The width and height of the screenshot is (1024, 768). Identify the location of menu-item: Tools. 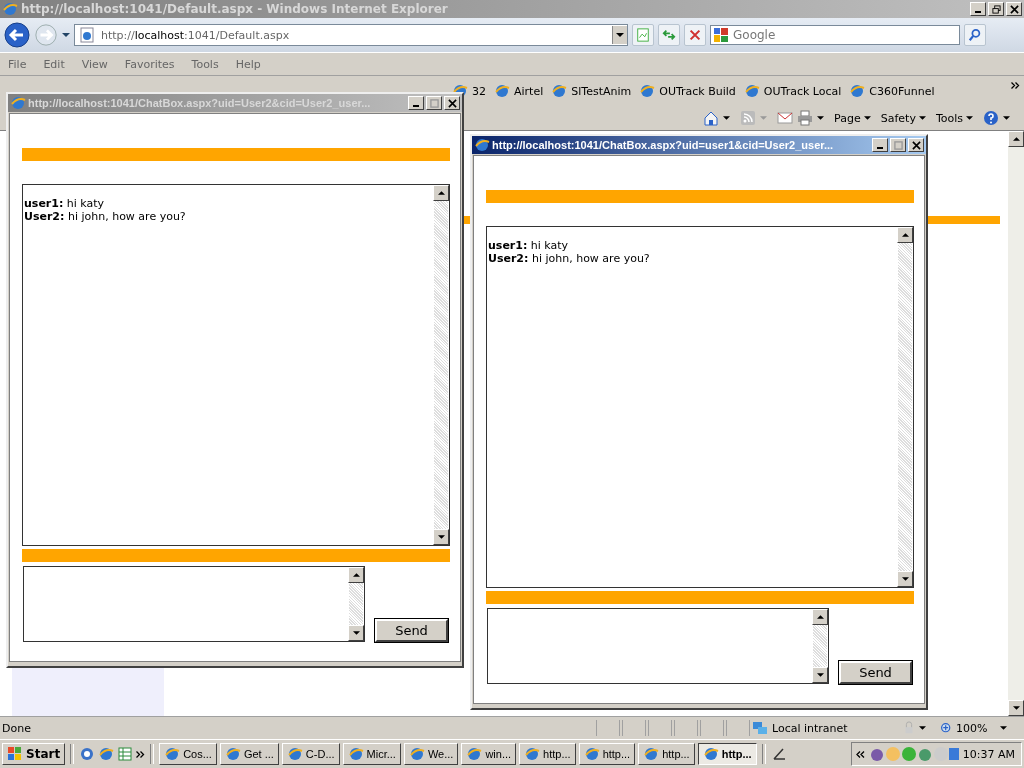
(205, 64).